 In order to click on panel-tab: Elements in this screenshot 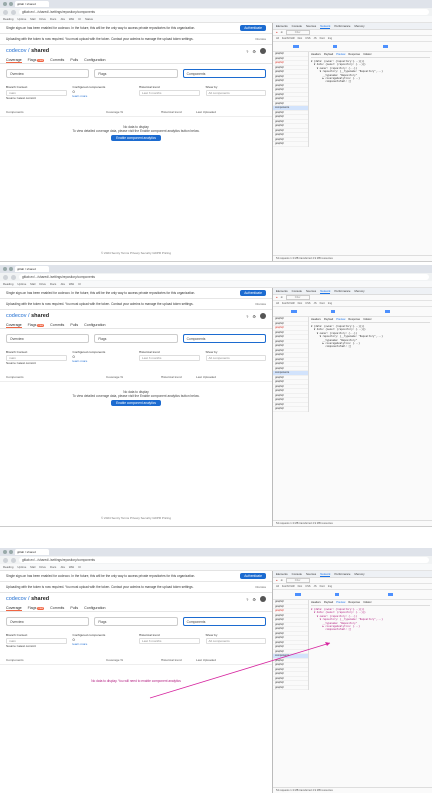, I will do `click(282, 291)`.